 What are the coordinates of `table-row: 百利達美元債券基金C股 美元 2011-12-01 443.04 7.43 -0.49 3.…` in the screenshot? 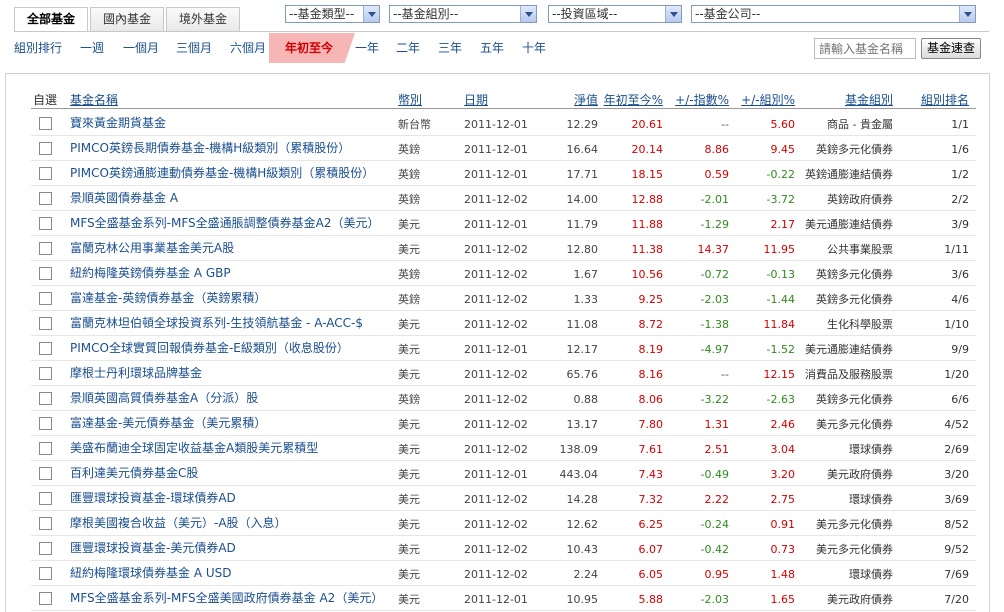 It's located at (497, 473).